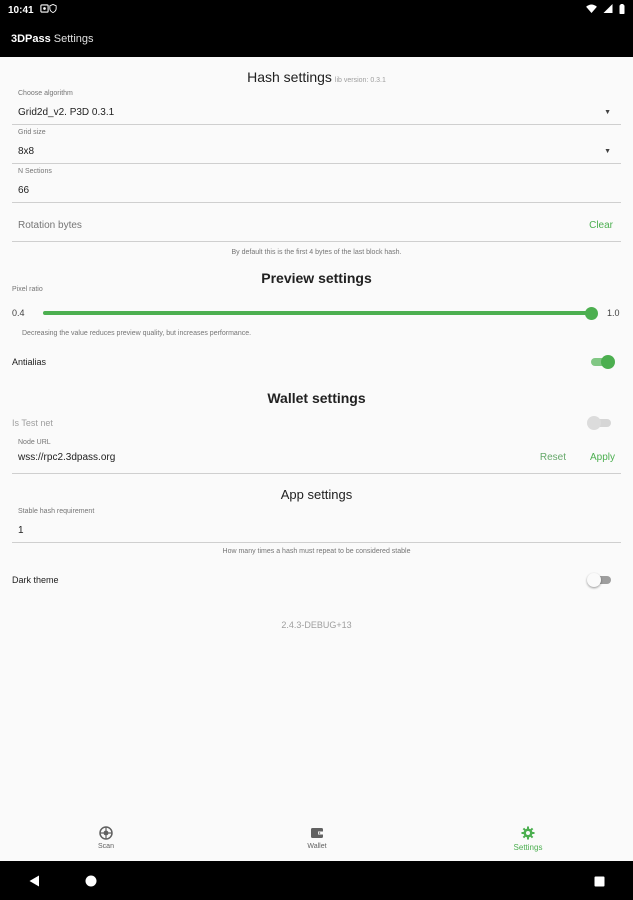  I want to click on back-icon, so click(34, 883).